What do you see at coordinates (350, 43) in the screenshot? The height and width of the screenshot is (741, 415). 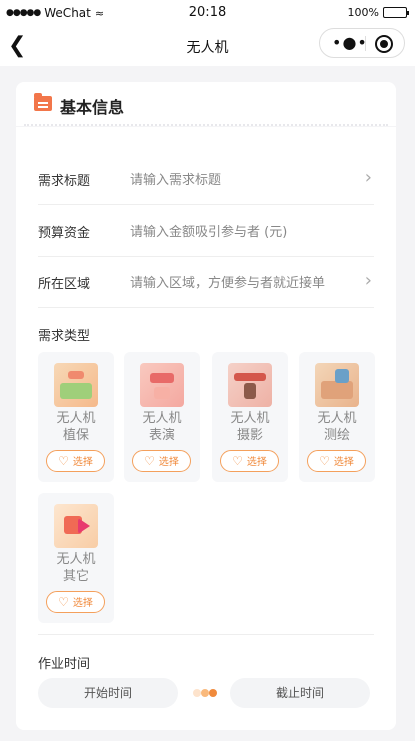 I see `more-icon: •●•` at bounding box center [350, 43].